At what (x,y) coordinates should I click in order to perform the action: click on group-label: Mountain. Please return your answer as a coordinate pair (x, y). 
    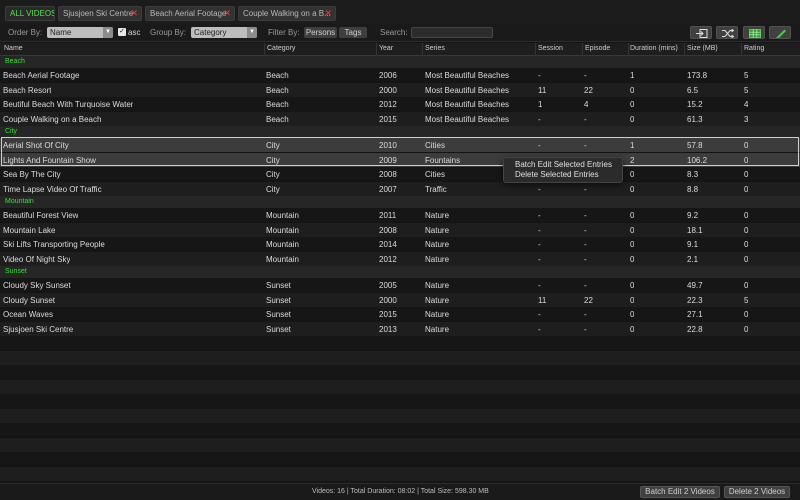
    Looking at the image, I should click on (19, 201).